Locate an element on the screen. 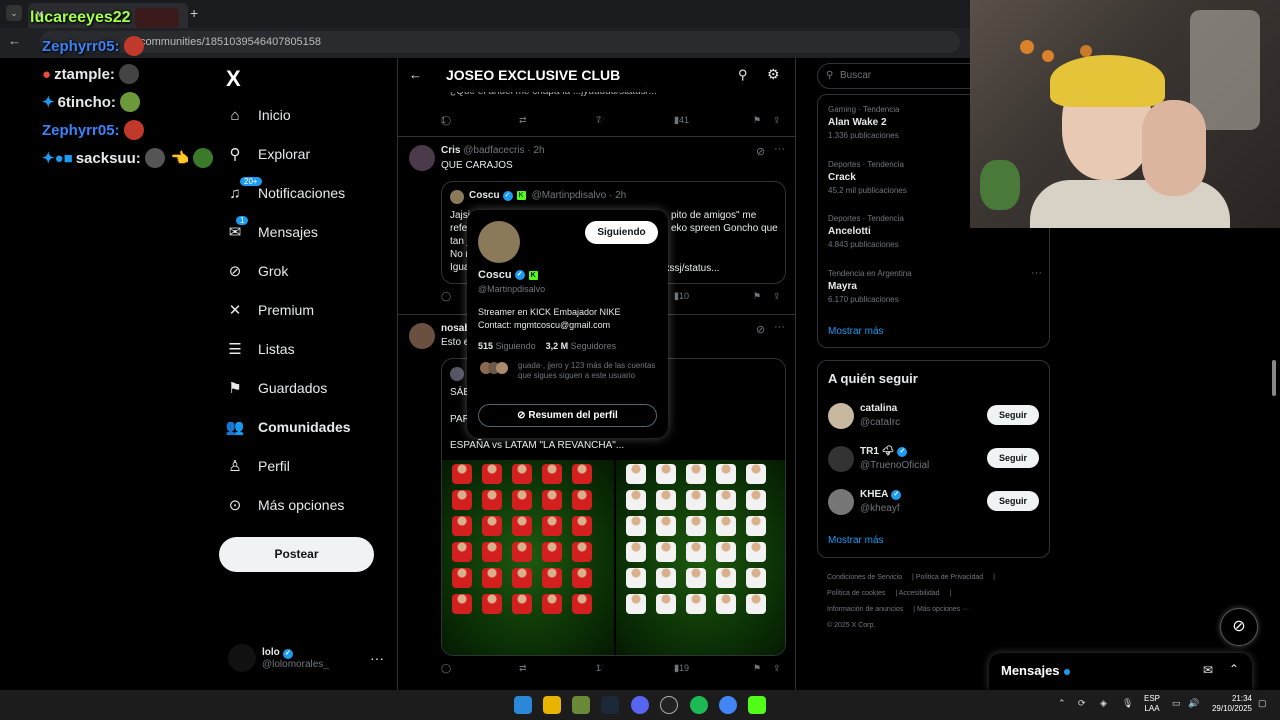 The image size is (1280, 720). views-button: ▮ 241 is located at coordinates (681, 120).